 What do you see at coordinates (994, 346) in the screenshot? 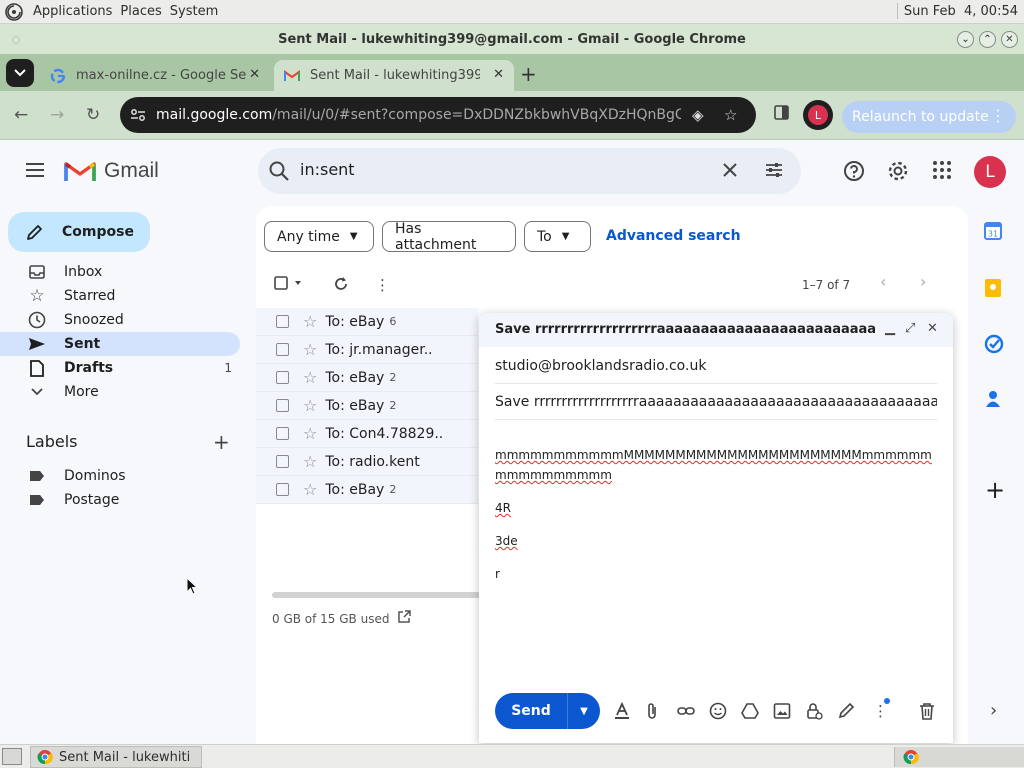
I see `tasks-icon` at bounding box center [994, 346].